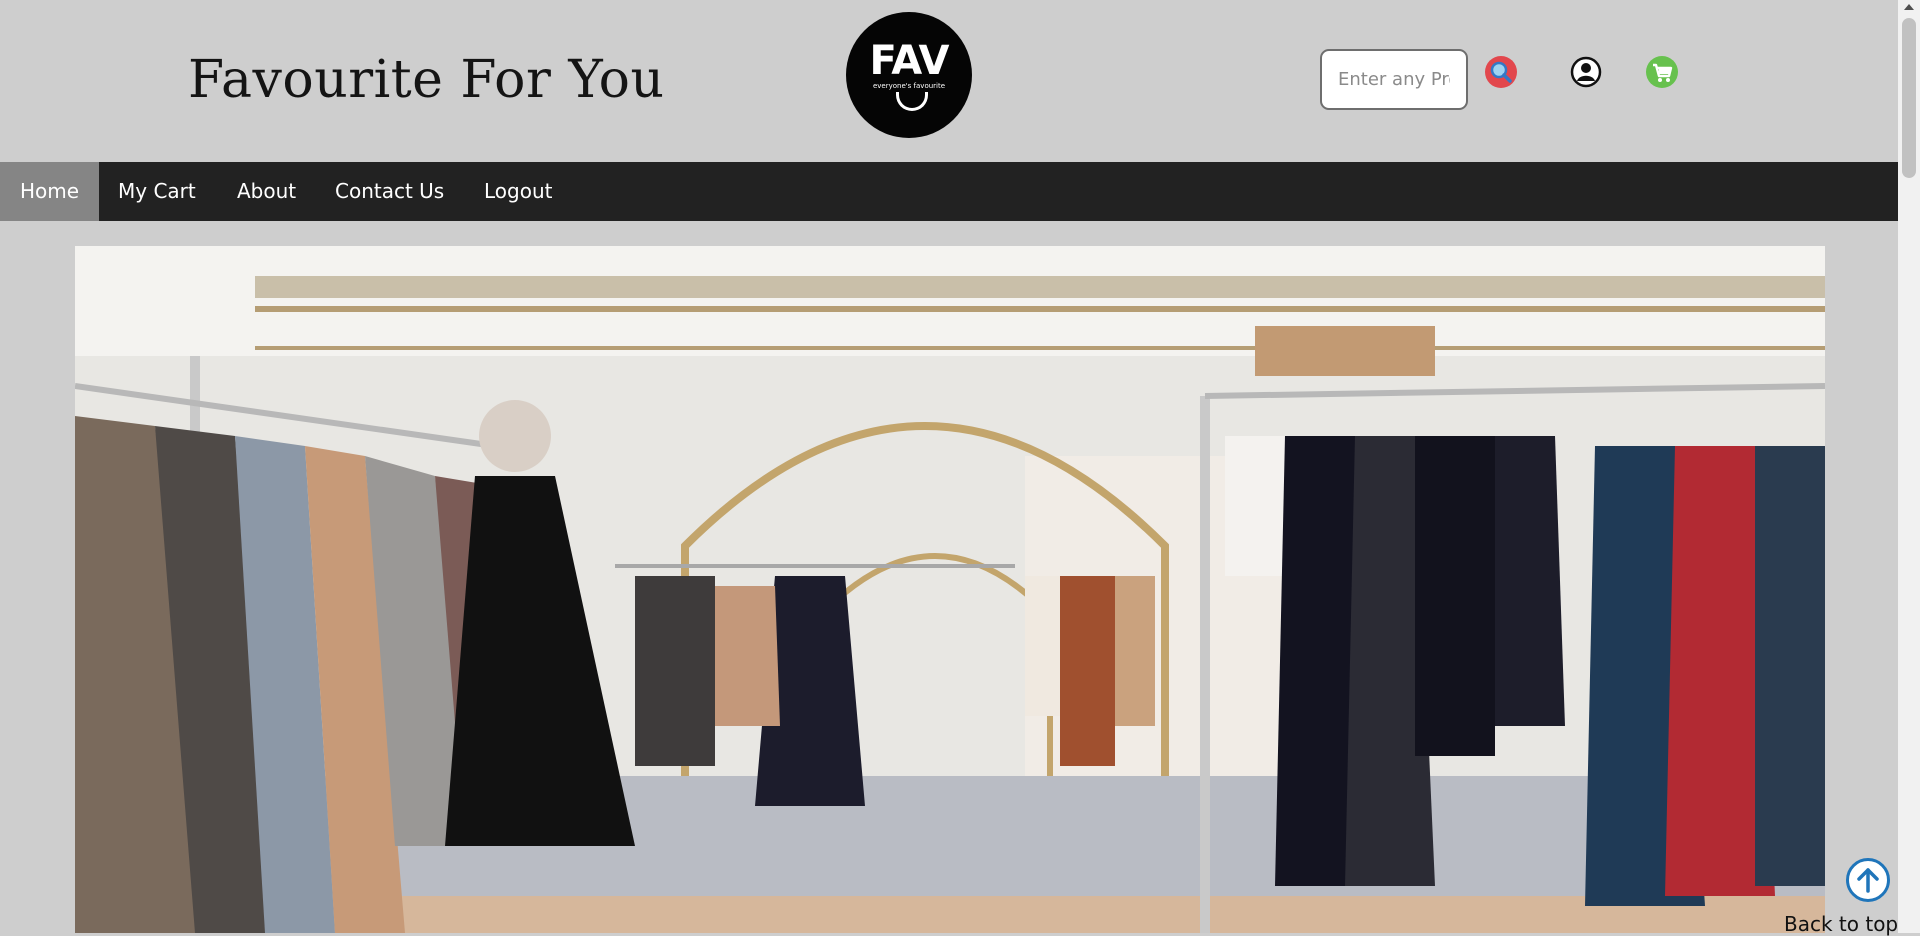 The image size is (1920, 936). I want to click on logo-mark: FAV, so click(909, 61).